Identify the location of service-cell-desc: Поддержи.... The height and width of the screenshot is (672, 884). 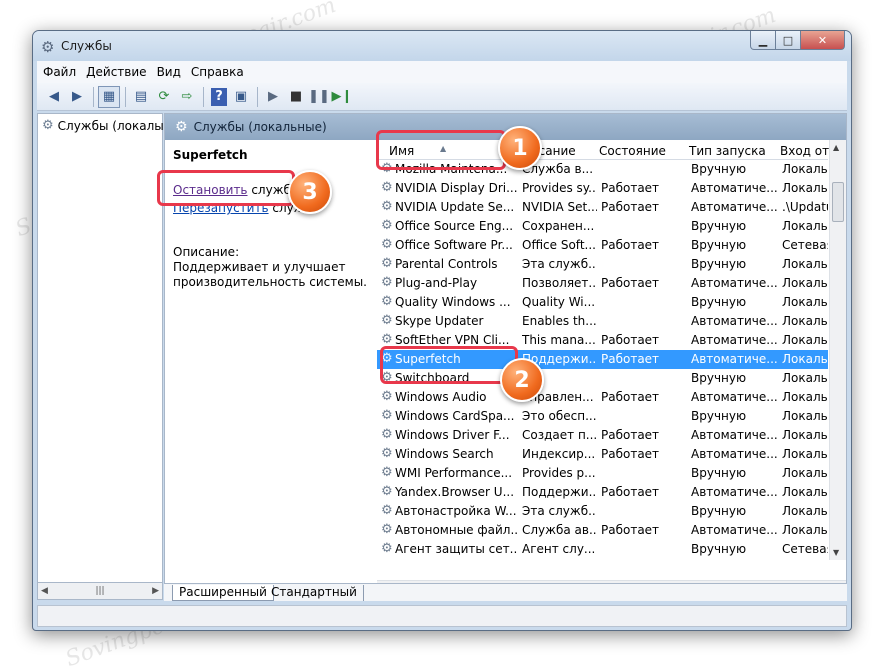
(559, 492).